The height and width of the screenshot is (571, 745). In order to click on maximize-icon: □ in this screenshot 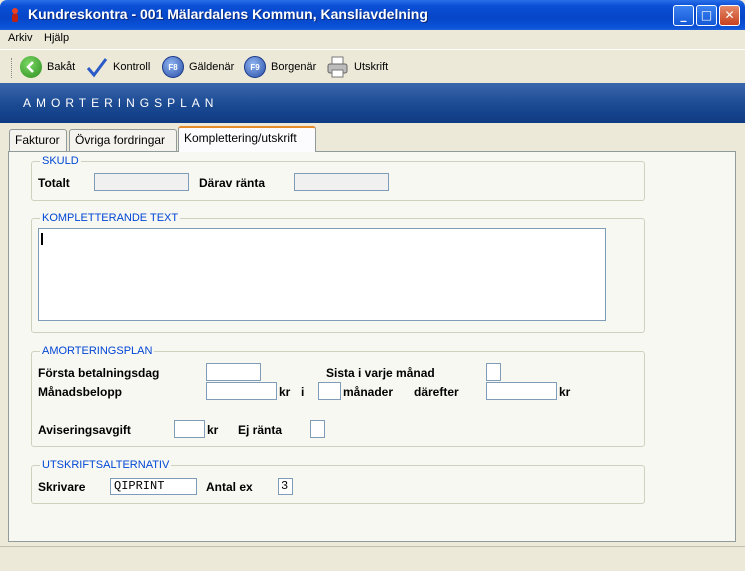, I will do `click(706, 15)`.